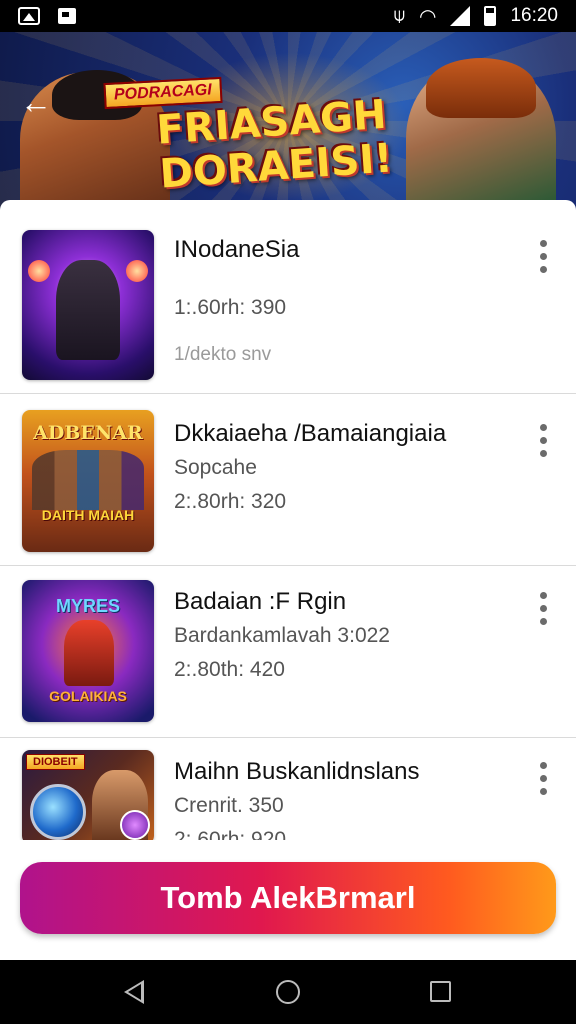 The height and width of the screenshot is (1024, 576). I want to click on item-meta-secondary: 2:.60rh: 920, so click(230, 834).